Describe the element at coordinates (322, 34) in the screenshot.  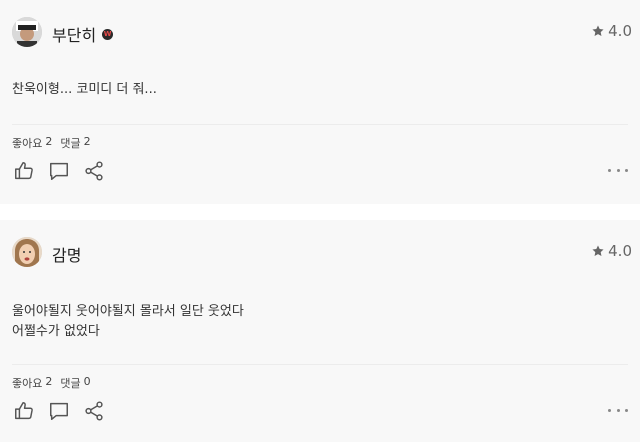
I see `comment-header: 부단히 W 4.0` at that location.